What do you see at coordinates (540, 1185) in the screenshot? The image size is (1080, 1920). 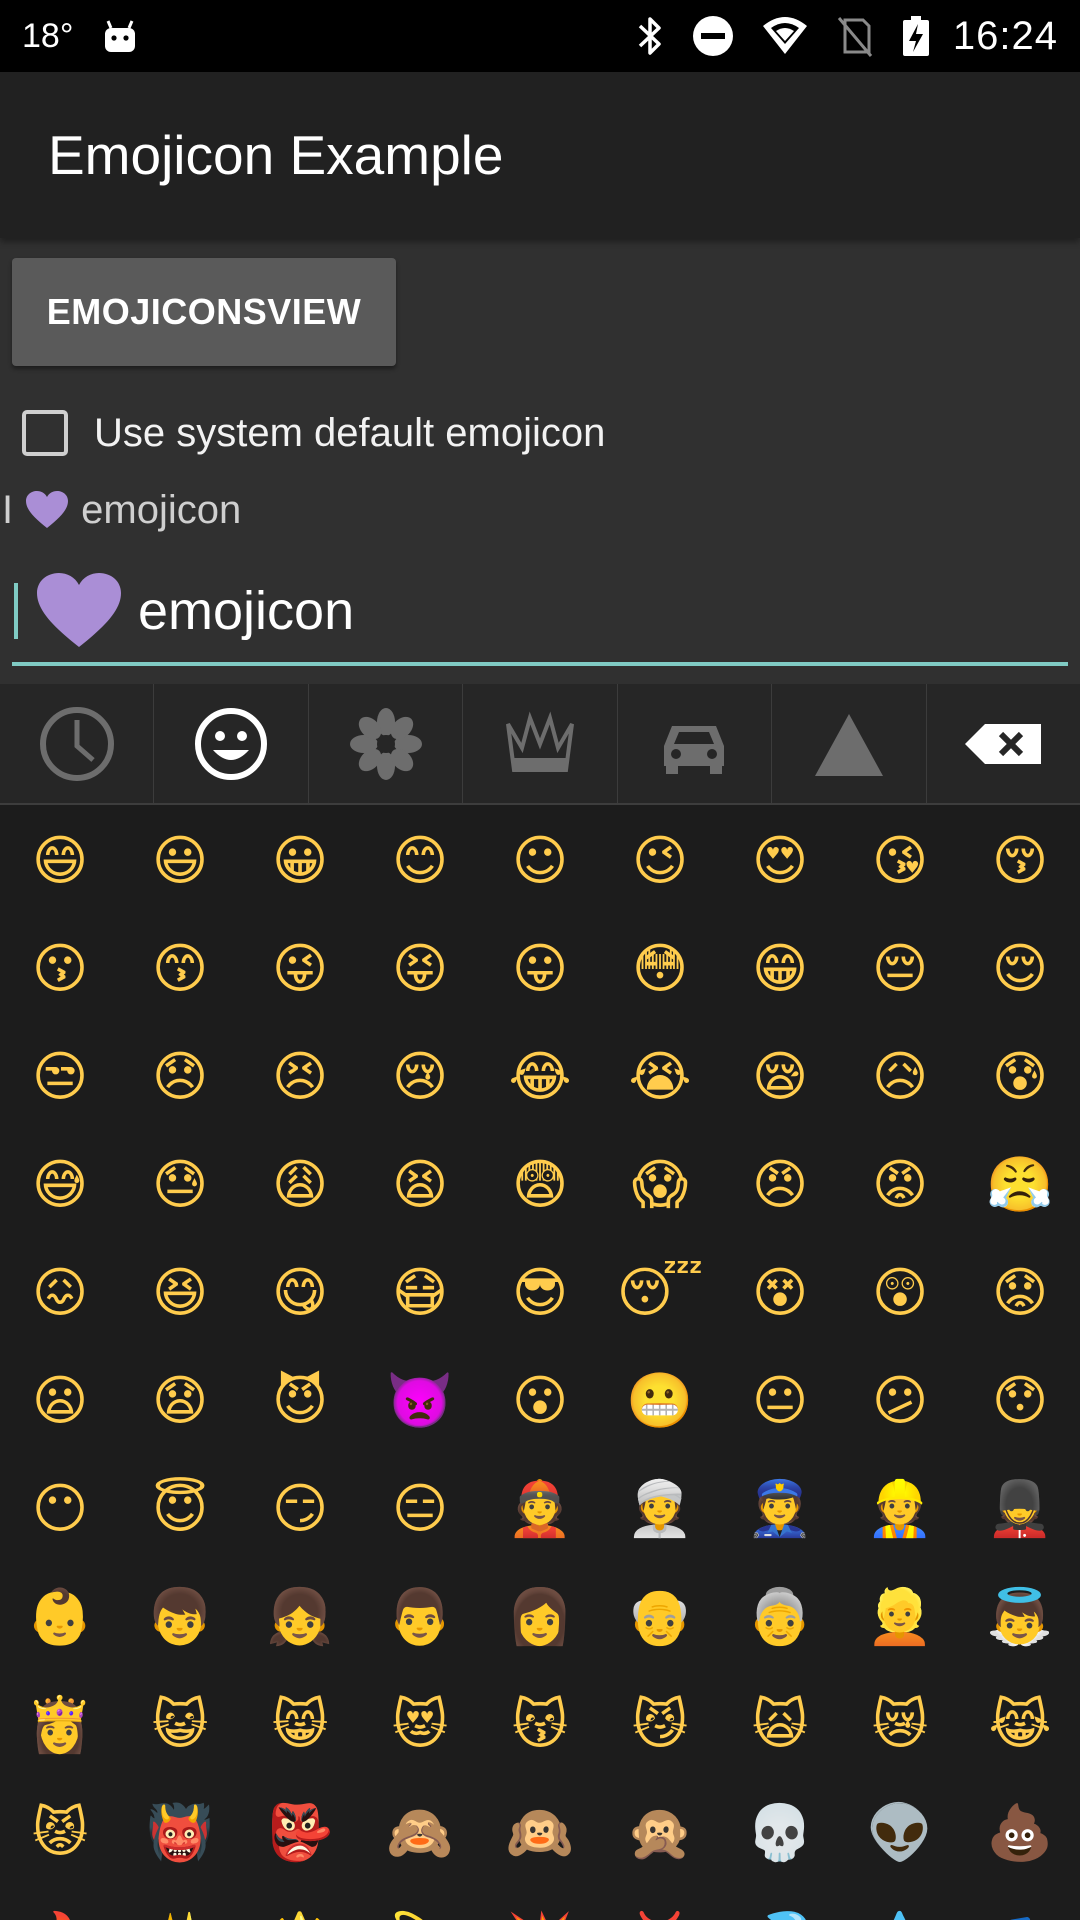 I see `emoji-key: 😨` at bounding box center [540, 1185].